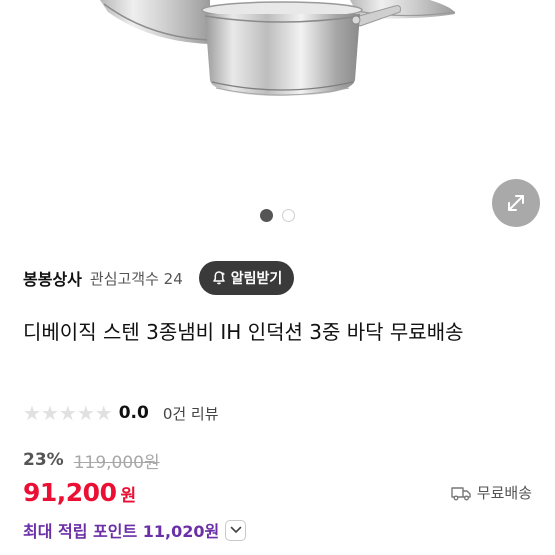  Describe the element at coordinates (278, 48) in the screenshot. I see `pot-illustration` at that location.